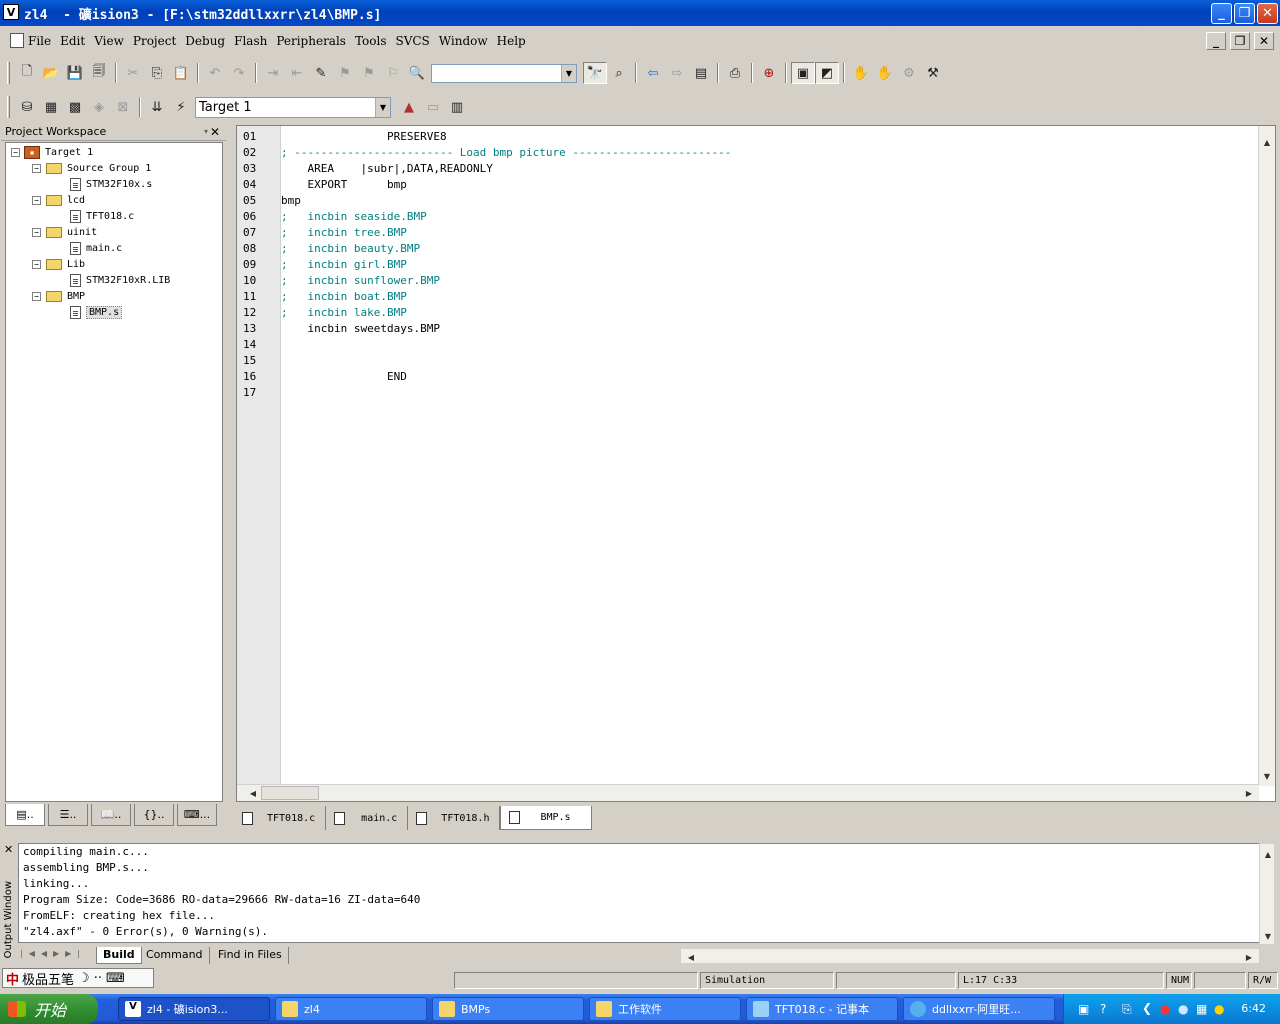 This screenshot has height=1024, width=1280. I want to click on monitor-icon: ▦, so click(1201, 1009).